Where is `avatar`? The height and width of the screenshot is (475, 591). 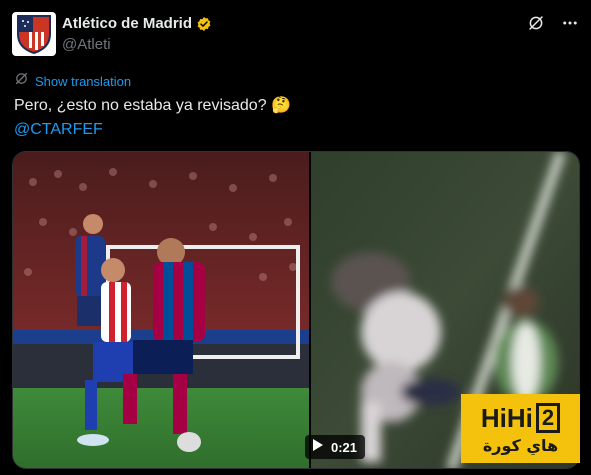 avatar is located at coordinates (34, 34).